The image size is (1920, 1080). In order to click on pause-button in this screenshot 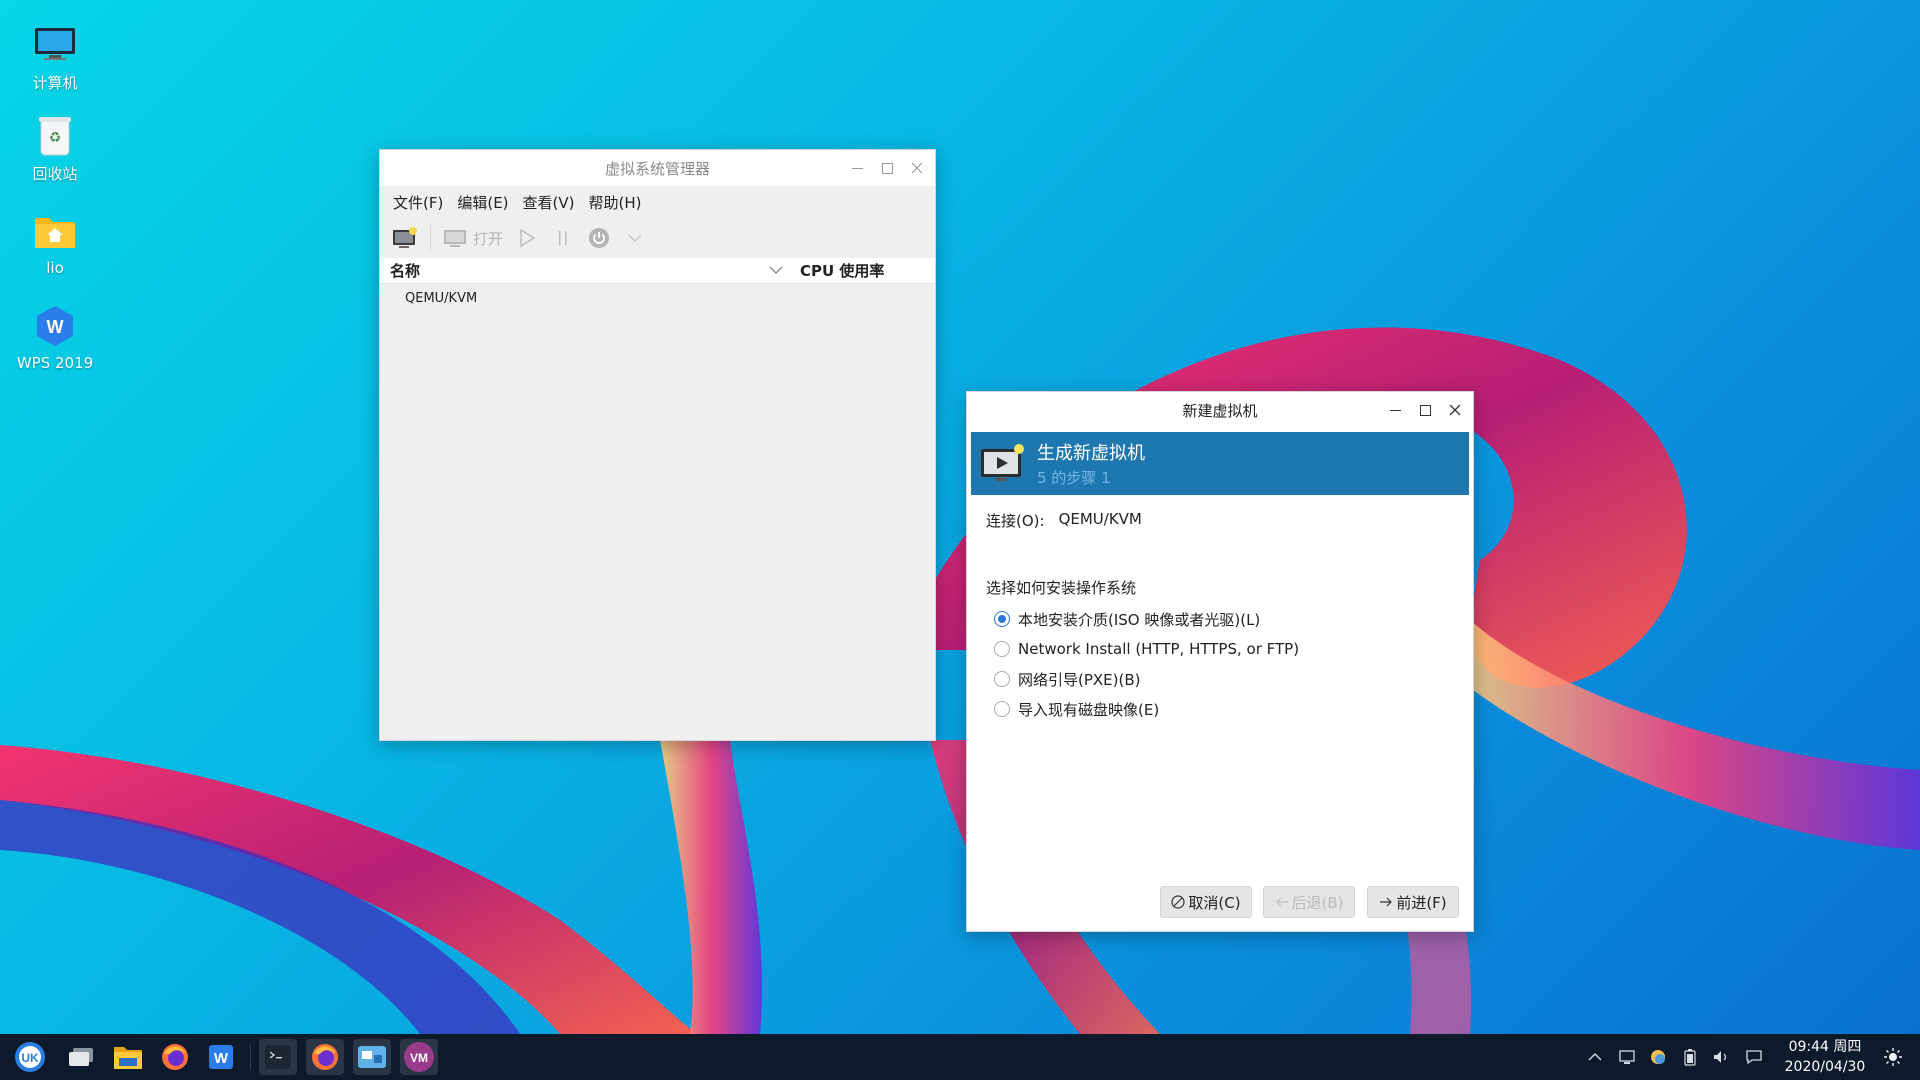, I will do `click(563, 238)`.